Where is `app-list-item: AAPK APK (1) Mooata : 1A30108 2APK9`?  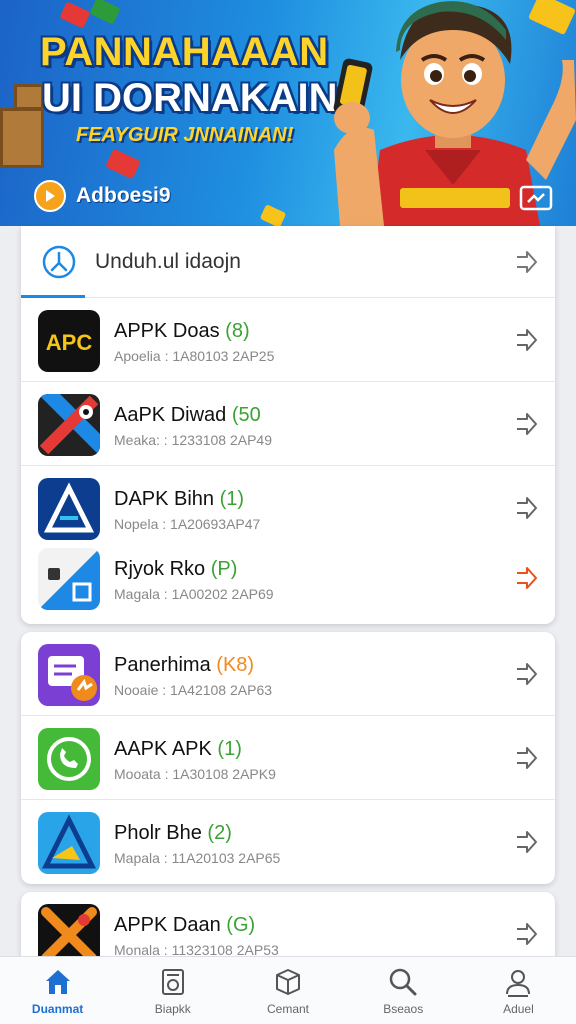 app-list-item: AAPK APK (1) Mooata : 1A30108 2APK9 is located at coordinates (288, 758).